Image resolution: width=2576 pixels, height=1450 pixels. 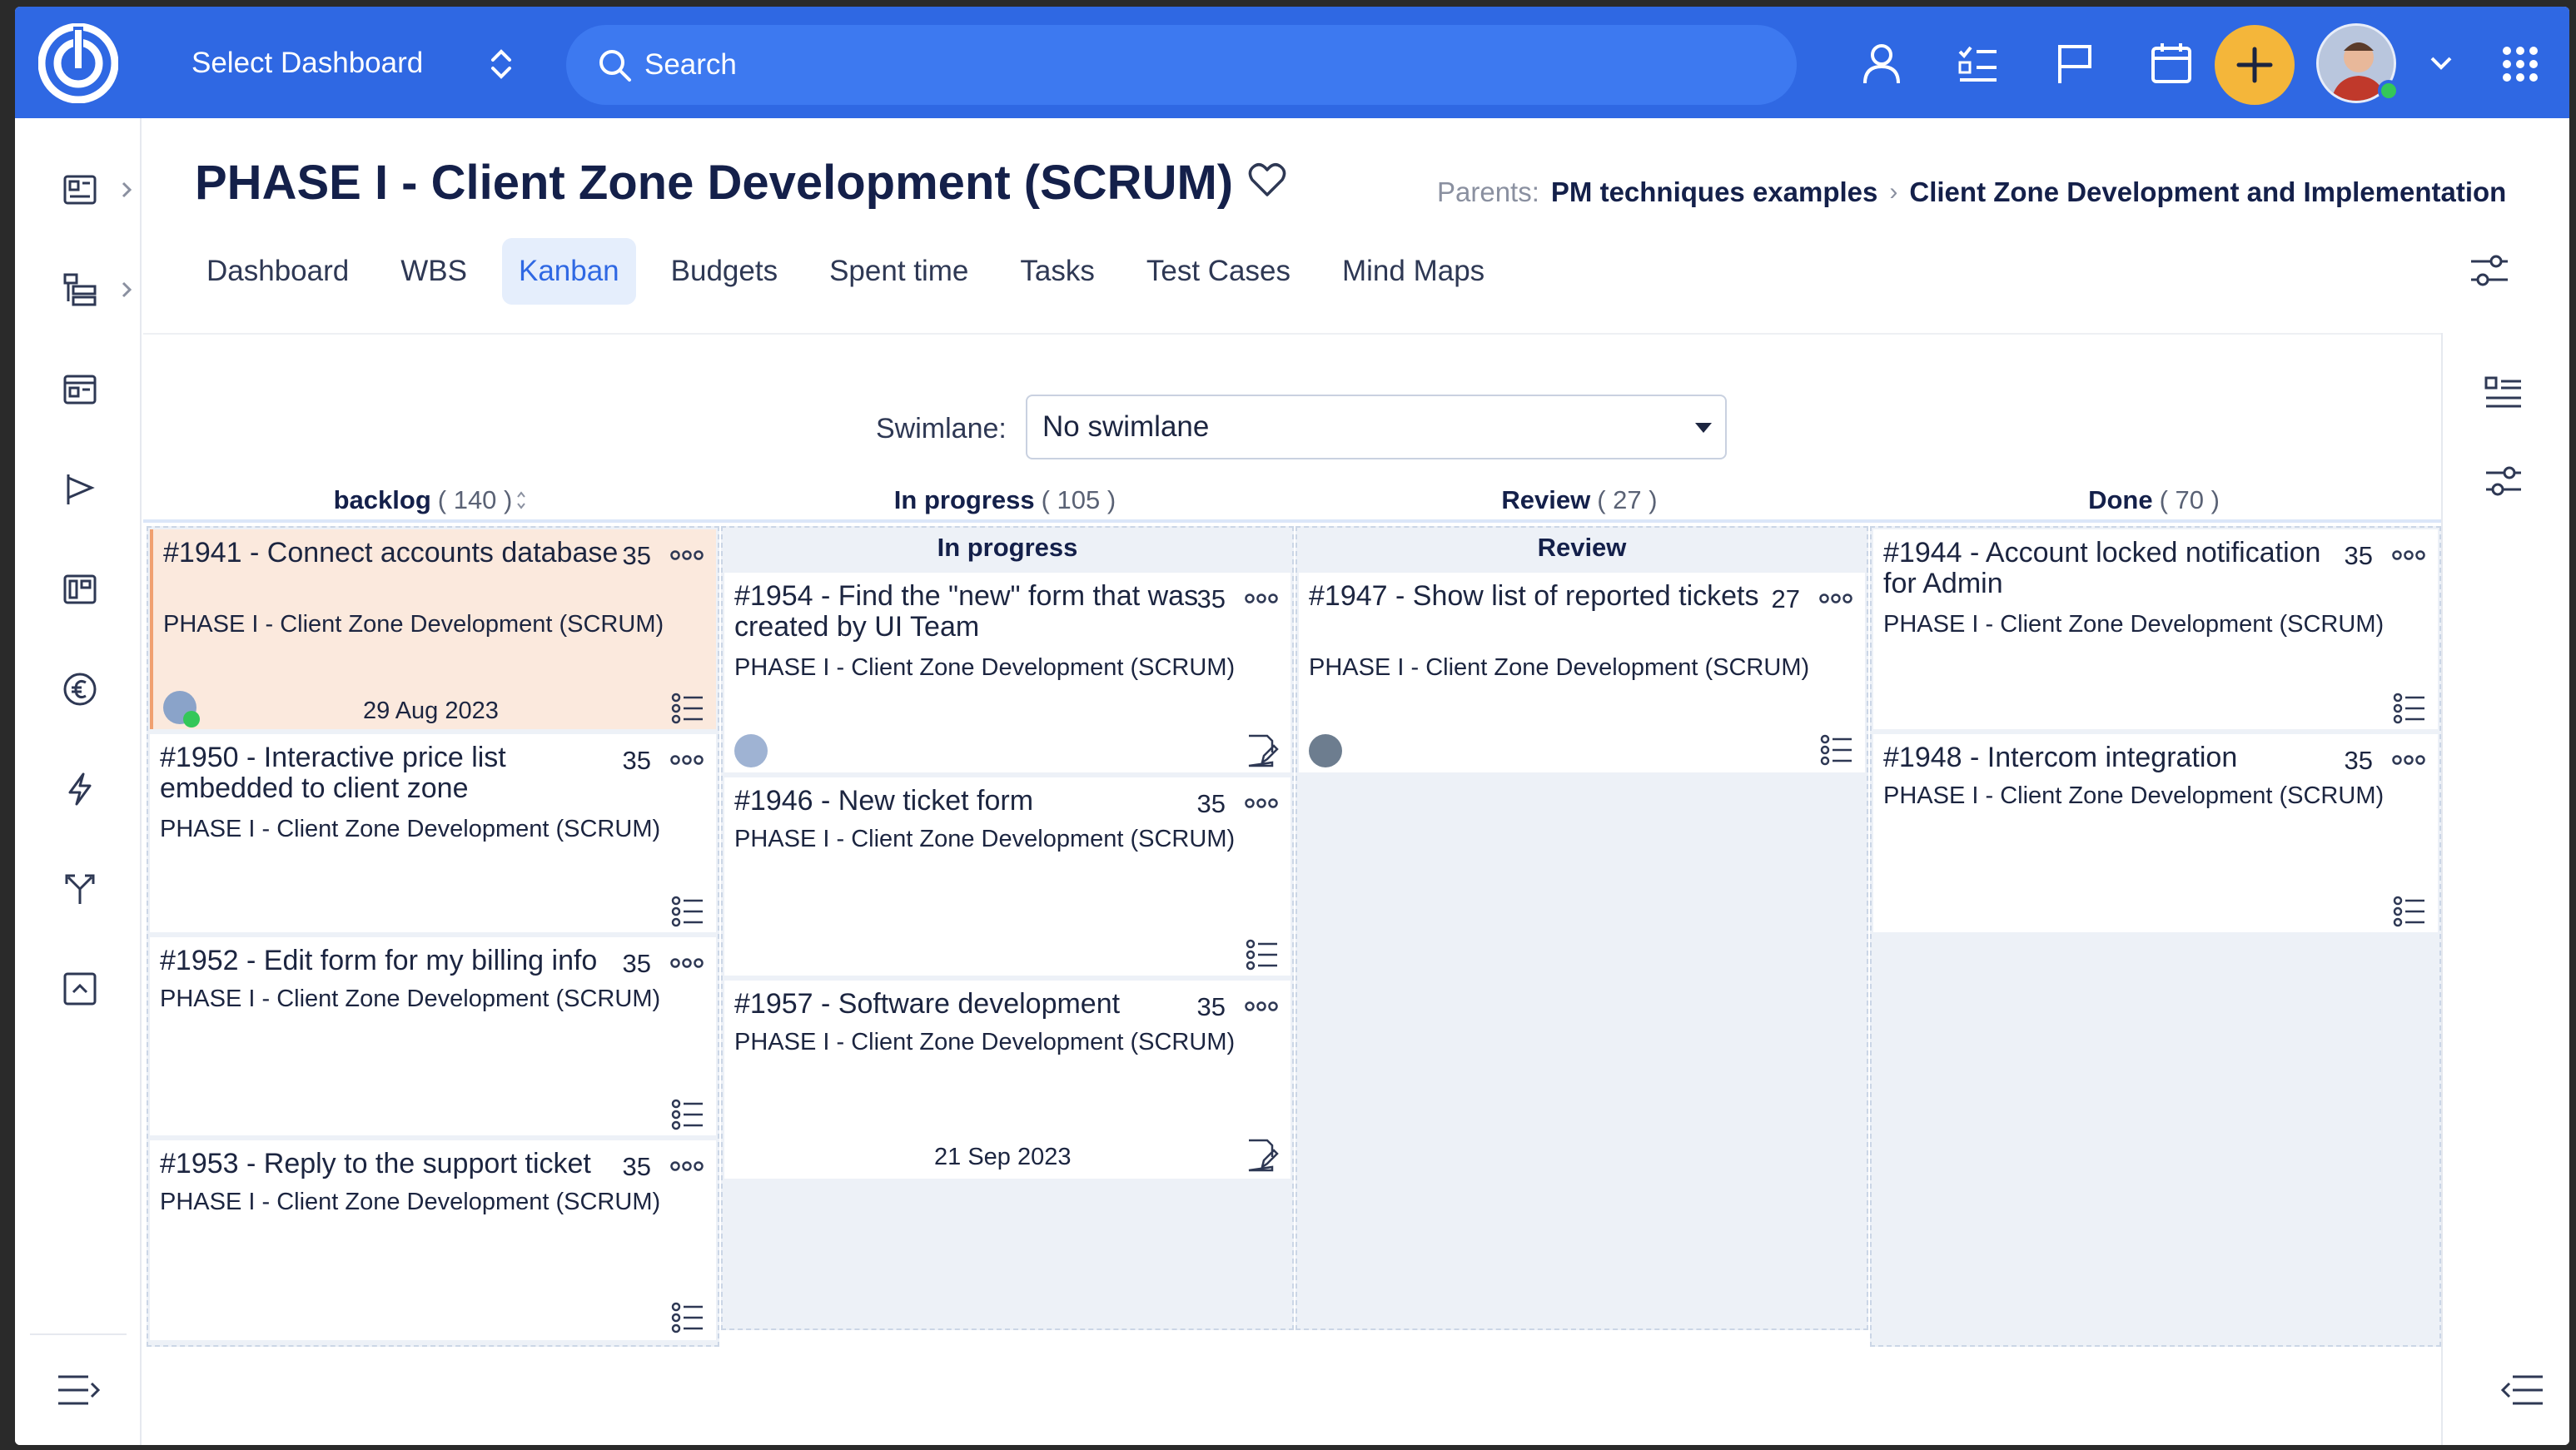 I want to click on card-title: #1946 - New ticket form, so click(x=967, y=802).